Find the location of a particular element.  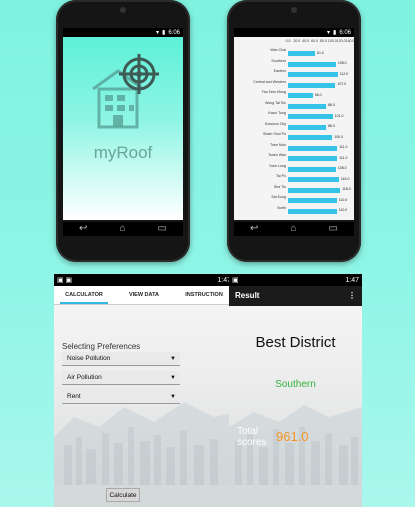

category-label: Tuen Mun is located at coordinates (277, 144).